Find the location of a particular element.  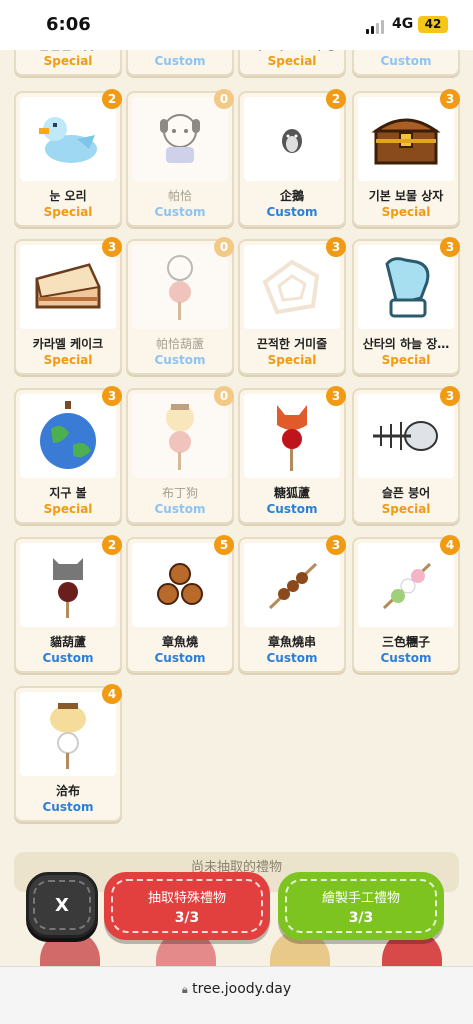

draw-handmade-gift-button: 繪製手工禮物 3/3 is located at coordinates (361, 906).